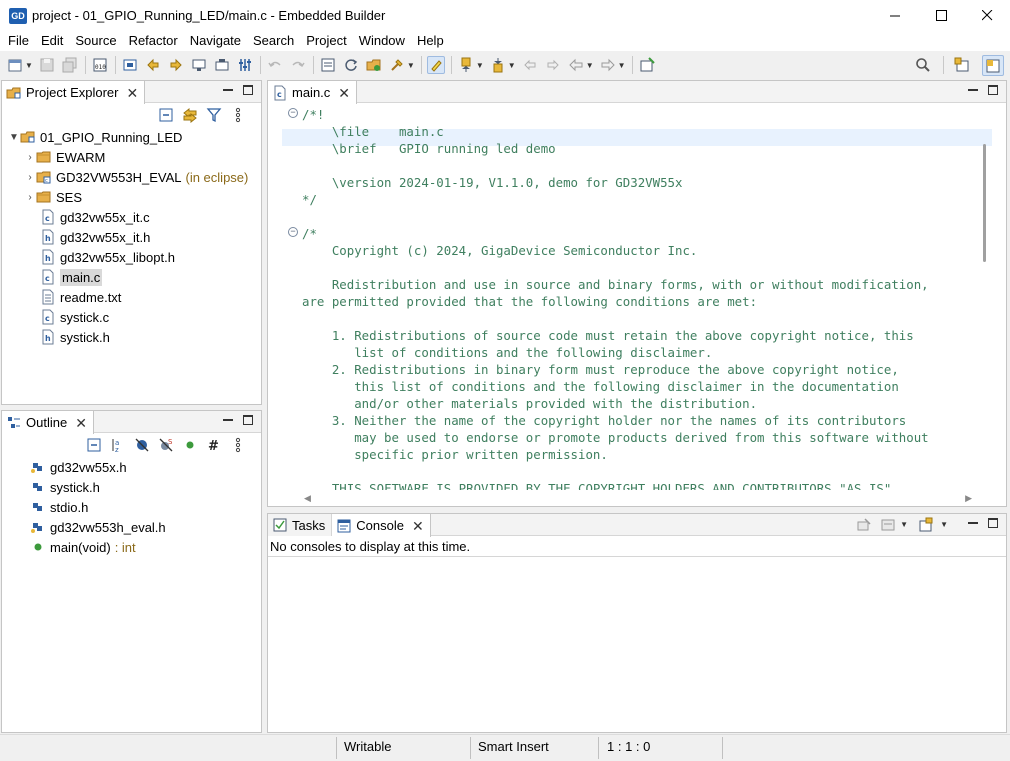 The height and width of the screenshot is (761, 1010). I want to click on menu-window: Window, so click(382, 41).